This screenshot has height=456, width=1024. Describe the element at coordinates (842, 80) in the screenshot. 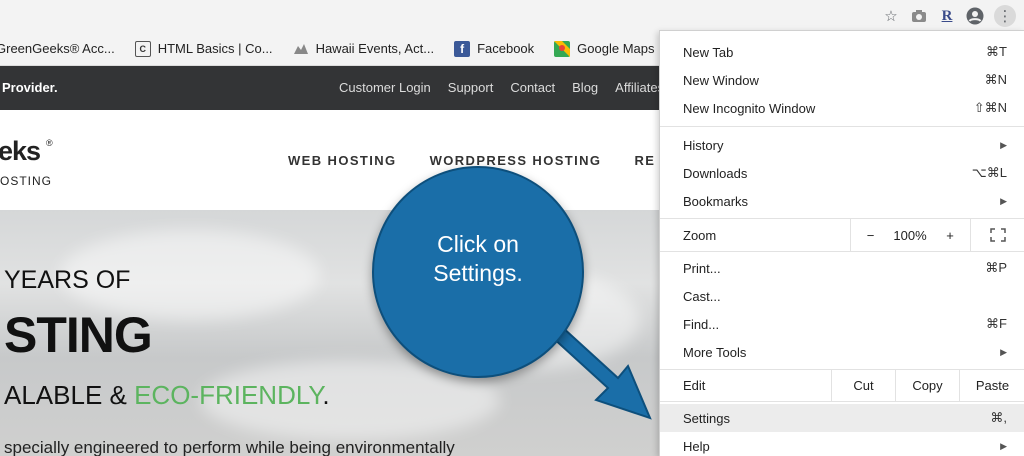

I see `menu-new-window: New Window ⌘N` at that location.